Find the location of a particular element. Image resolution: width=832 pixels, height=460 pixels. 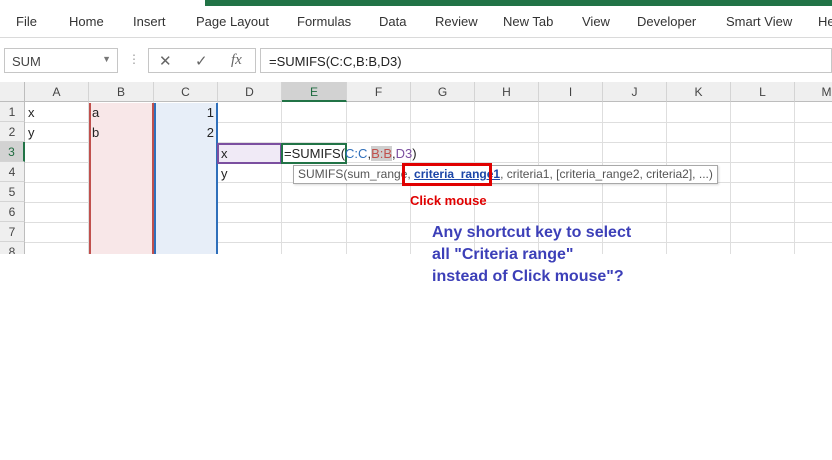

cell-b1: a is located at coordinates (95, 113).